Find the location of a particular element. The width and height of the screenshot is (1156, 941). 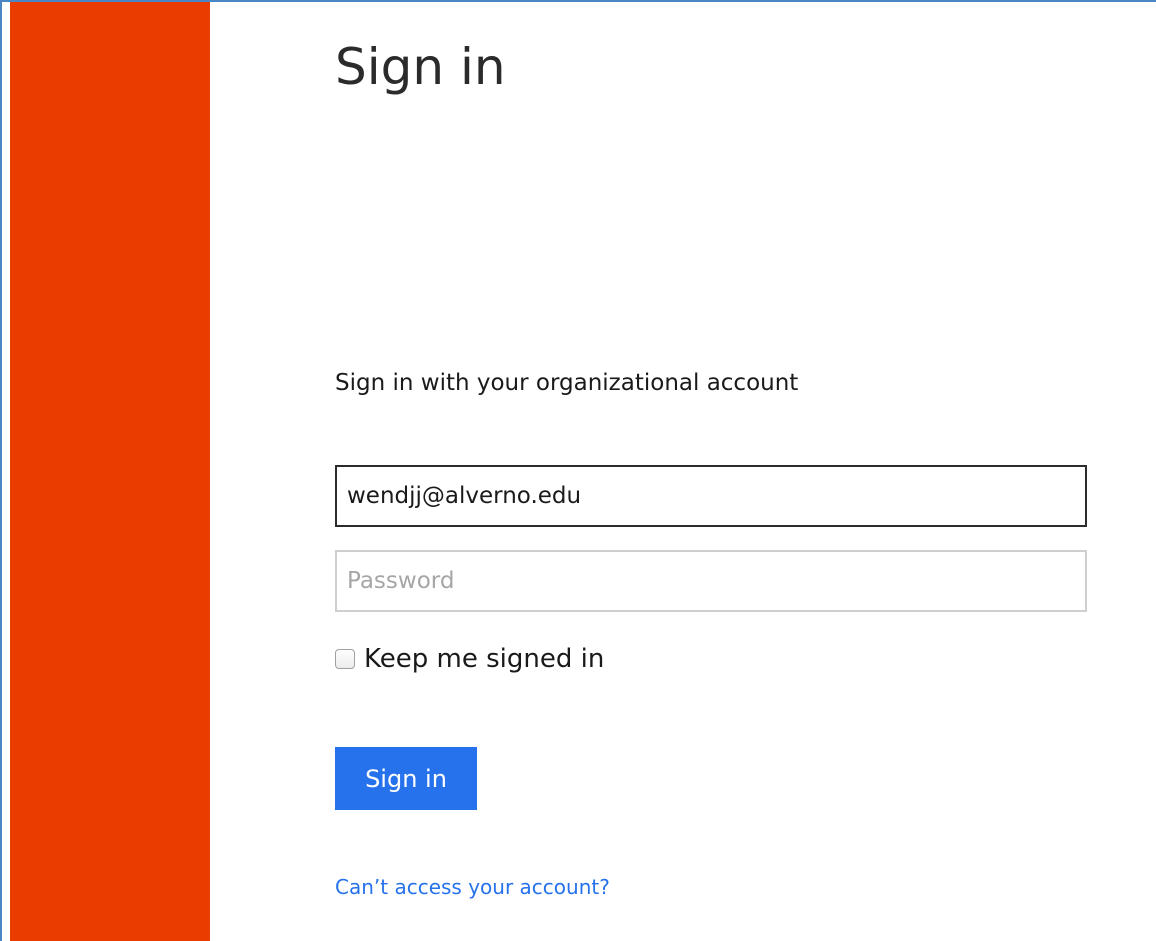

password-field is located at coordinates (711, 581).